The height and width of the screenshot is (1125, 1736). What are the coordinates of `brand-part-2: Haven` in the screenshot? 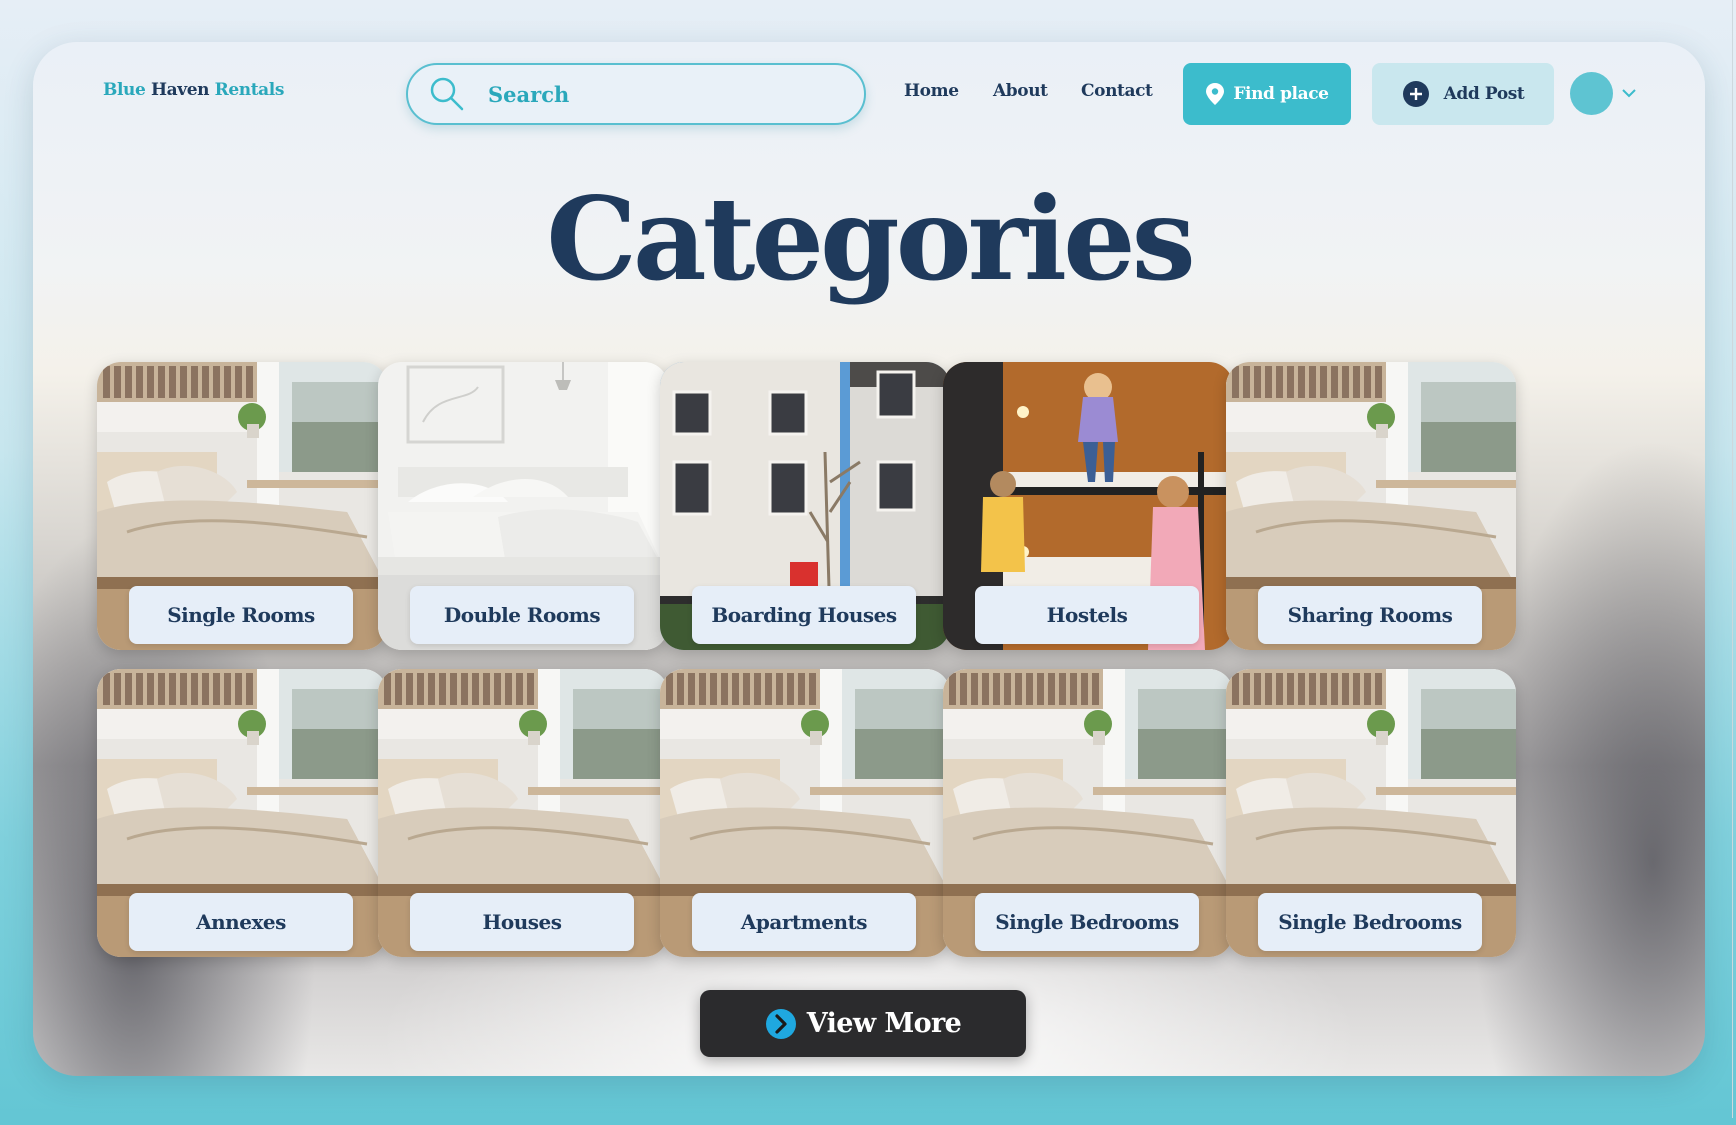 It's located at (180, 90).